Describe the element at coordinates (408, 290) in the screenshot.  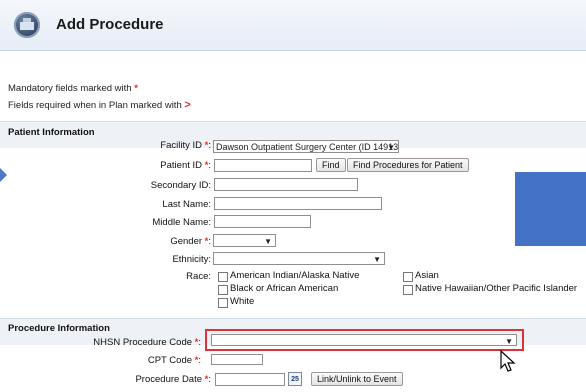
I see `race-checkbox-native-hawaiian` at that location.